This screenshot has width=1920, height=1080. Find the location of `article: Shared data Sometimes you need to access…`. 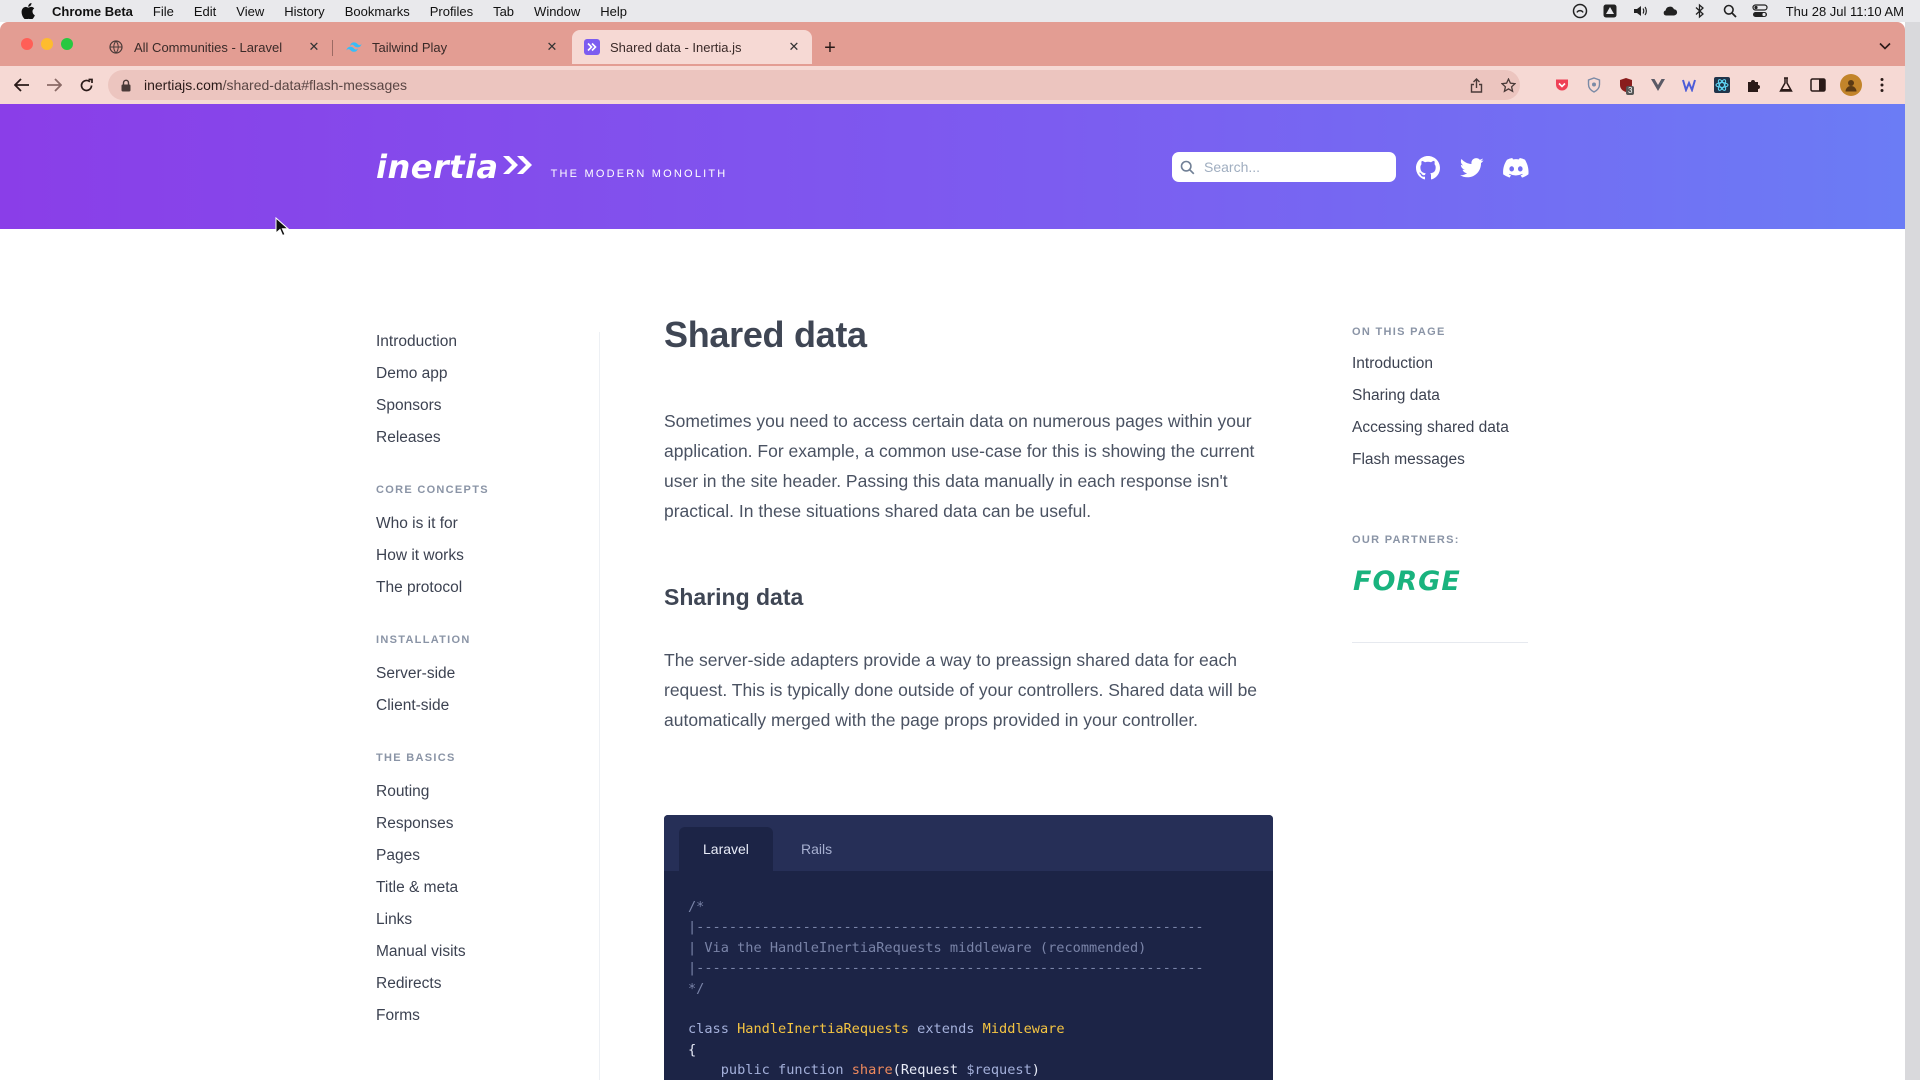

article: Shared data Sometimes you need to access… is located at coordinates (969, 522).